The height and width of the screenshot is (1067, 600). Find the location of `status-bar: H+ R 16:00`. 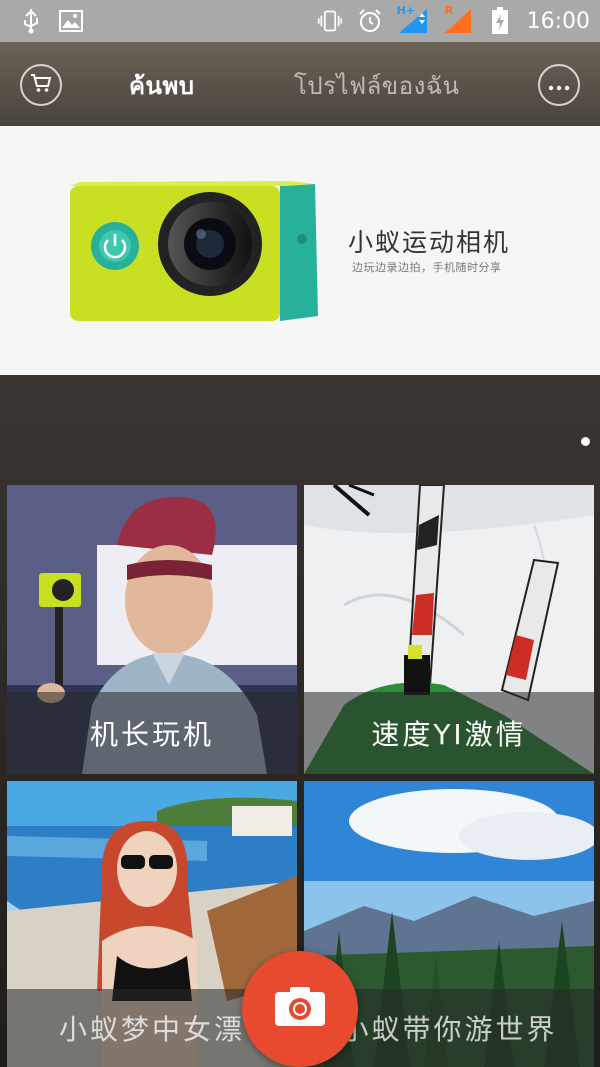

status-bar: H+ R 16:00 is located at coordinates (300, 21).